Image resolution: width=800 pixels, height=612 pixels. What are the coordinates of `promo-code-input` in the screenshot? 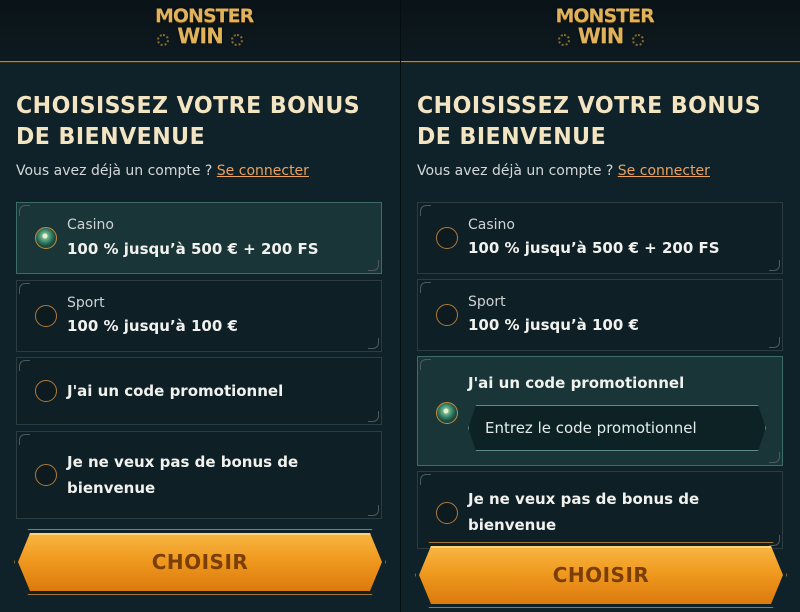 It's located at (617, 428).